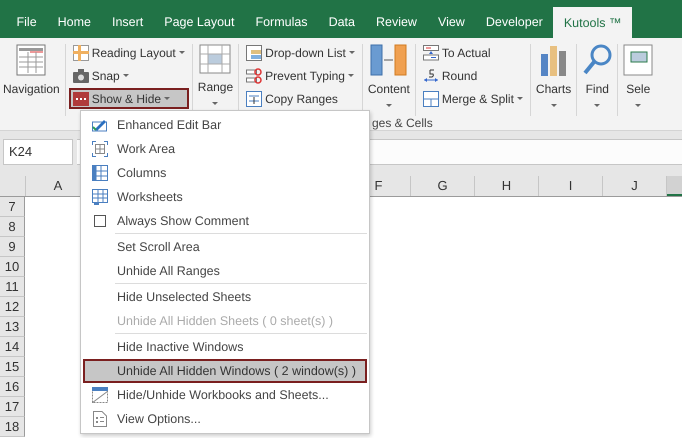 The height and width of the screenshot is (438, 682). I want to click on ribbon-button: Snap, so click(128, 75).